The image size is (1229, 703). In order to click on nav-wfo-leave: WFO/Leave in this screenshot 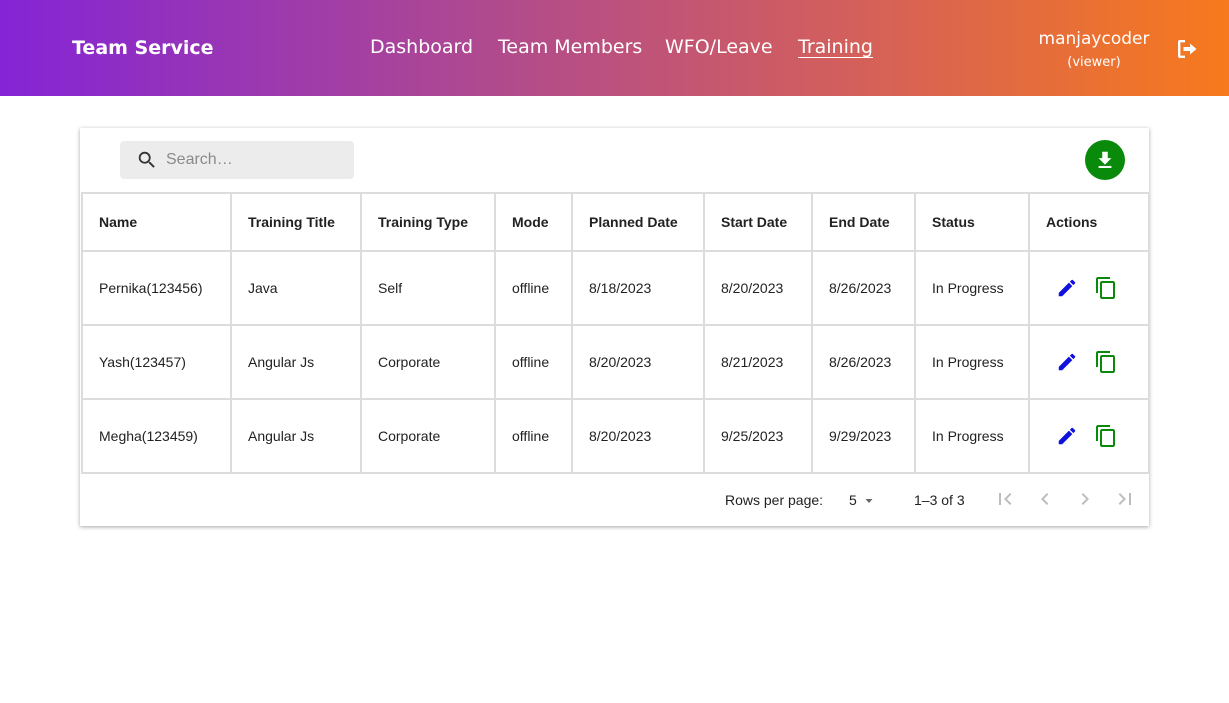, I will do `click(719, 47)`.